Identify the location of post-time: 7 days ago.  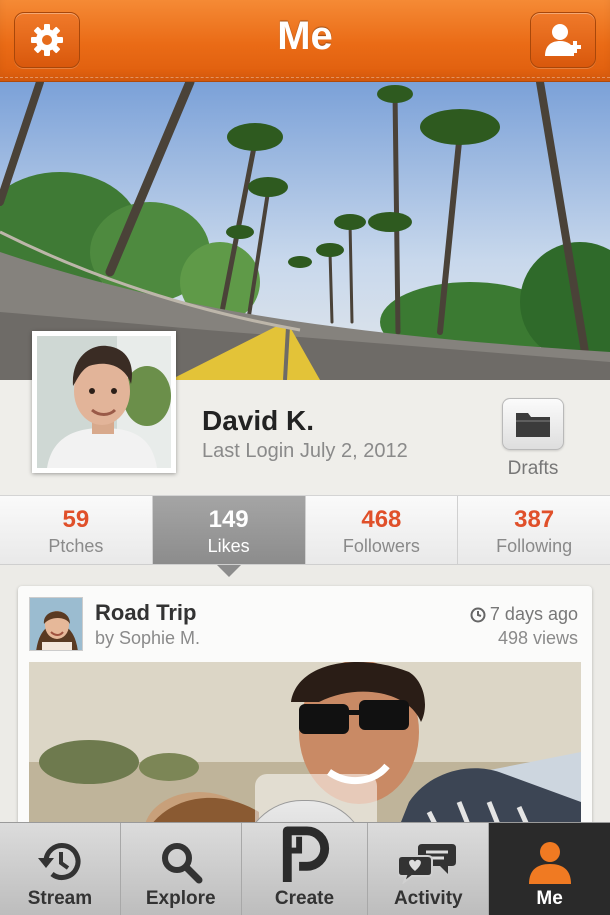
(524, 614).